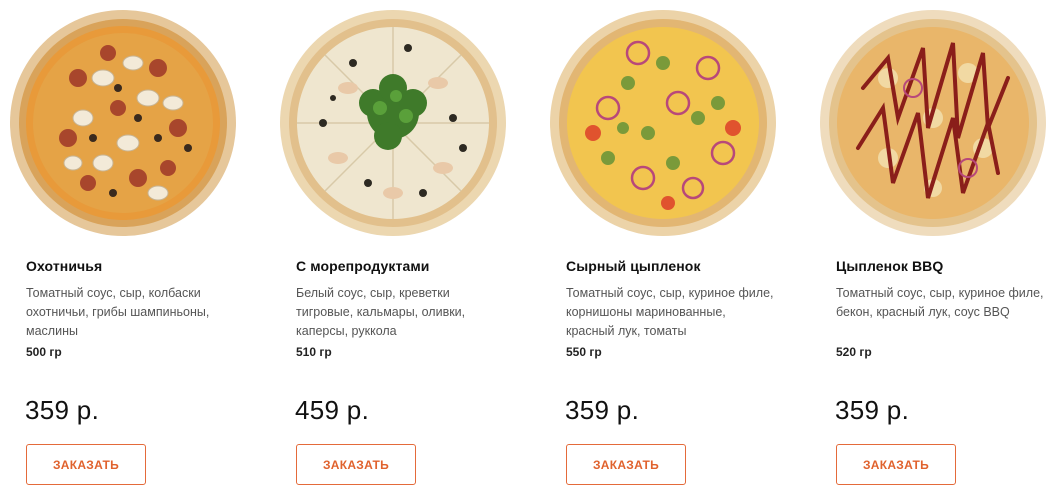 The image size is (1062, 500). I want to click on pizza-hunter-image, so click(123, 123).